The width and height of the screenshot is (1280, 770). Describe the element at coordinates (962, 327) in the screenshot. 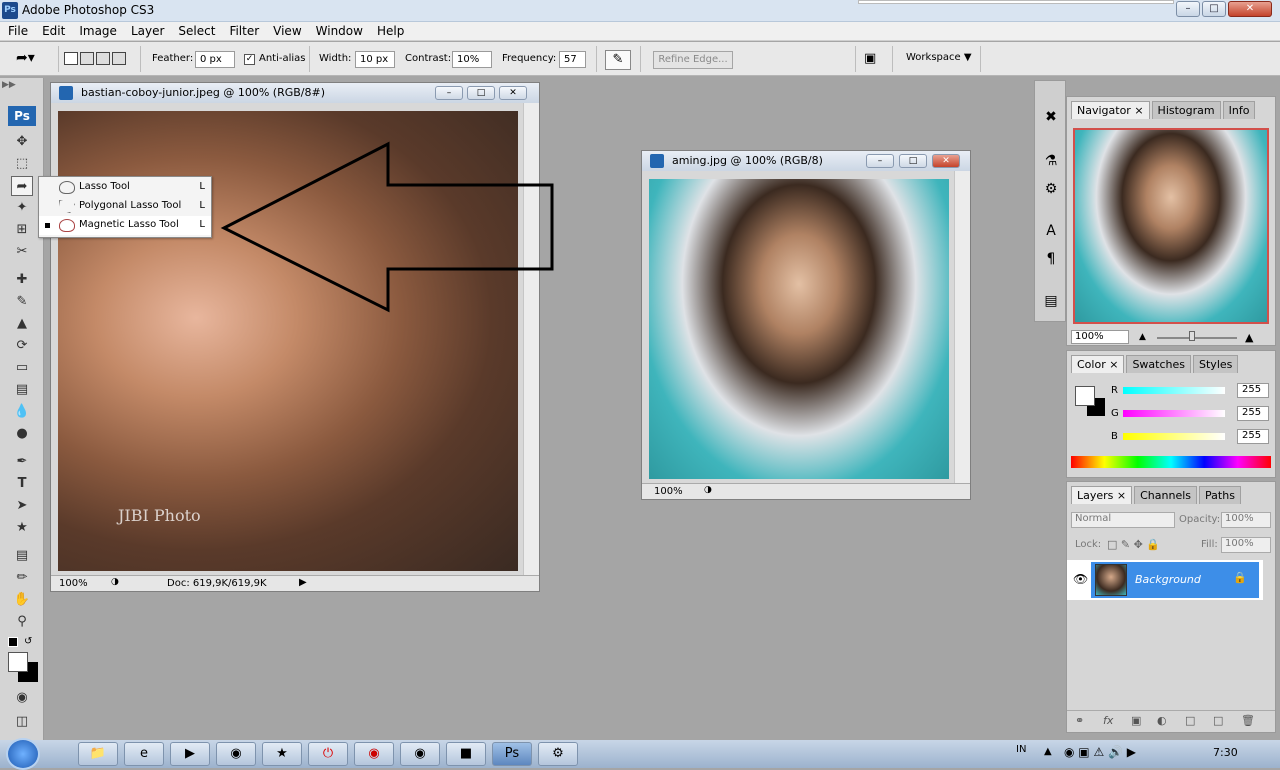

I see `document-2-scrollbar` at that location.